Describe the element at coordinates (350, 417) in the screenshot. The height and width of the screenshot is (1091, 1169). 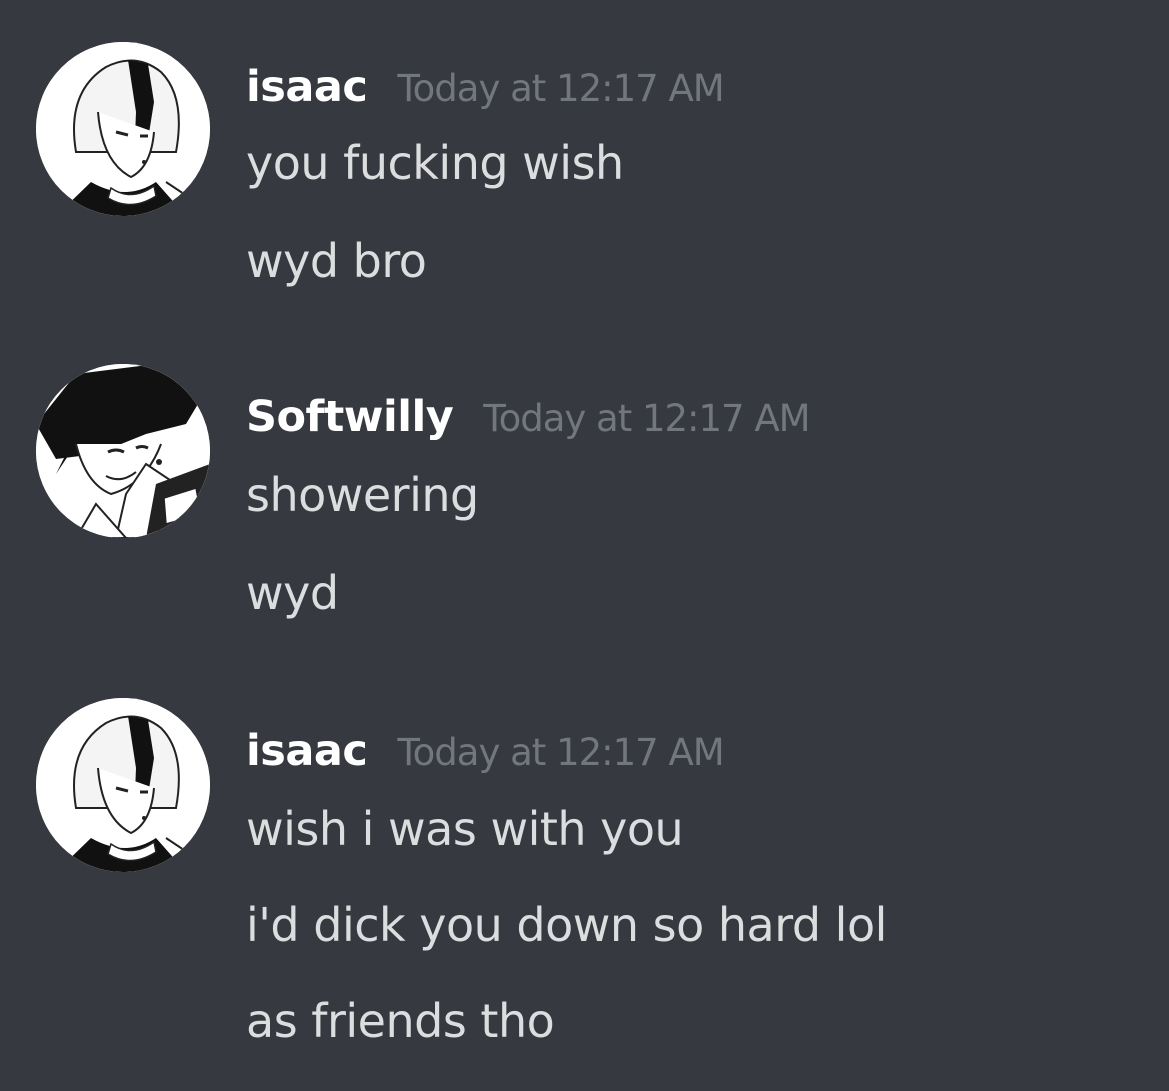
I see `username: Softwilly` at that location.